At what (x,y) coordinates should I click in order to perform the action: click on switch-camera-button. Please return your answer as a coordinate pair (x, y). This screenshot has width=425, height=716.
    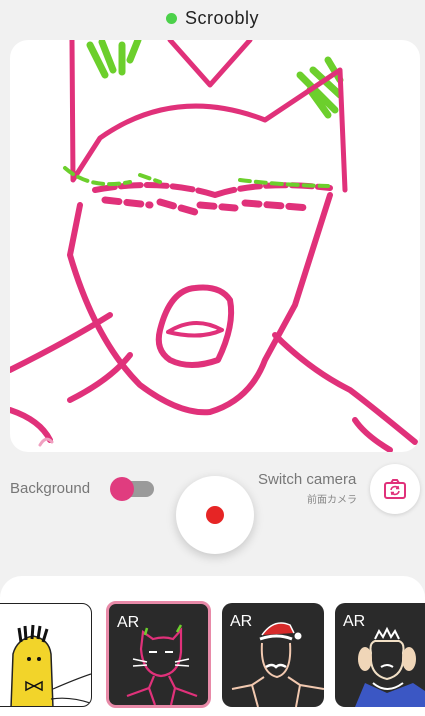
    Looking at the image, I should click on (395, 489).